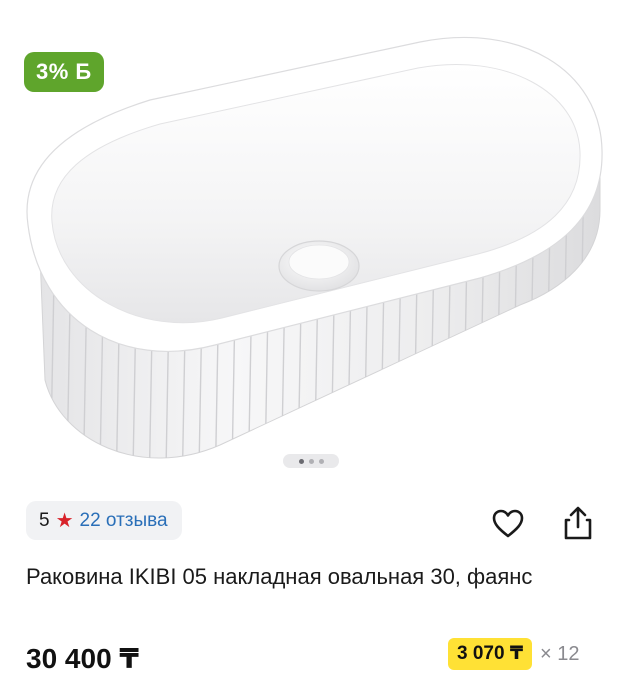 This screenshot has width=623, height=699. I want to click on share-icon, so click(578, 523).